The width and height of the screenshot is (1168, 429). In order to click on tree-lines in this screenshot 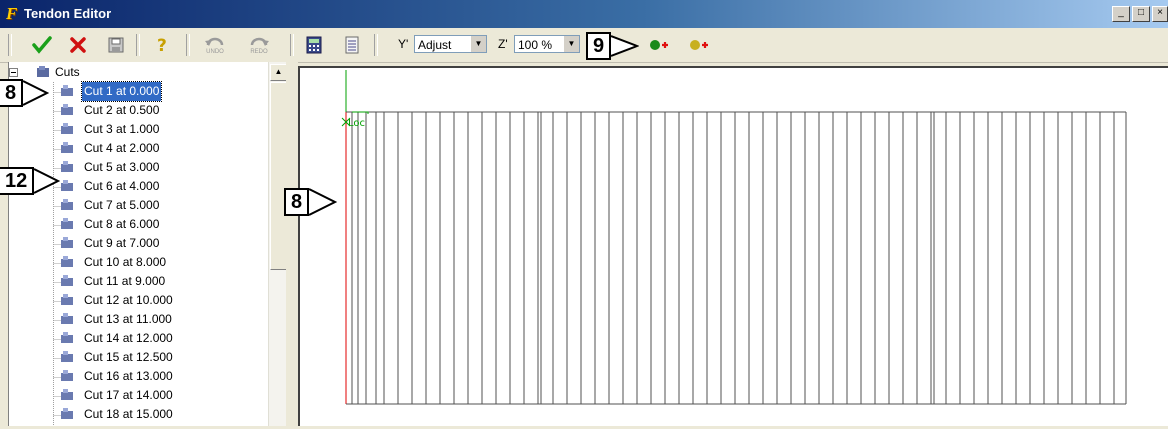, I will do `click(35, 247)`.